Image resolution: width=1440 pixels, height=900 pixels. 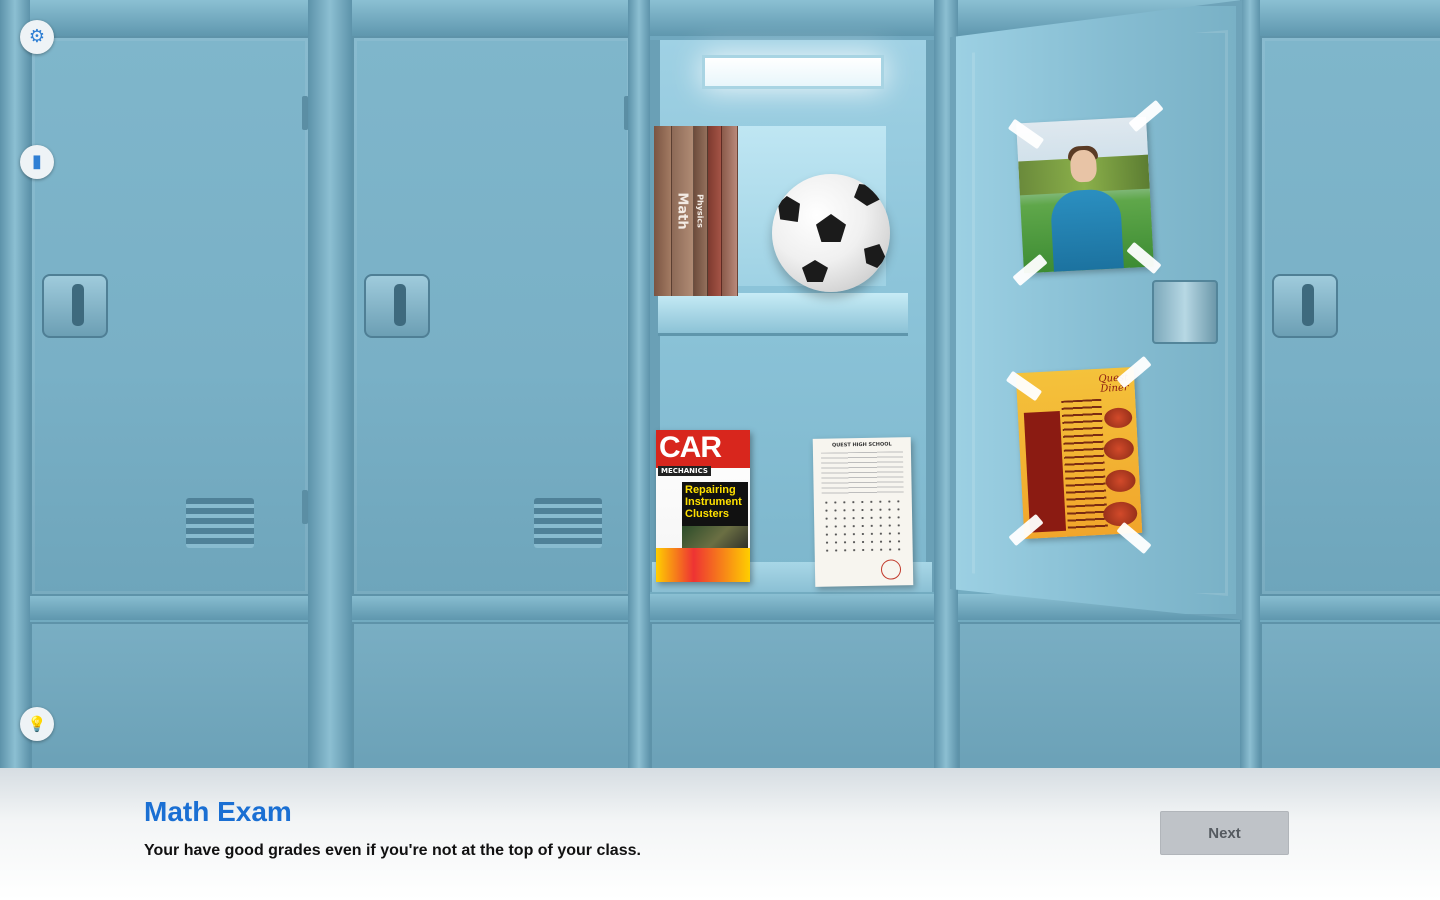 I want to click on exam-school-name: QUEST HIGH SCHOOL, so click(x=861, y=445).